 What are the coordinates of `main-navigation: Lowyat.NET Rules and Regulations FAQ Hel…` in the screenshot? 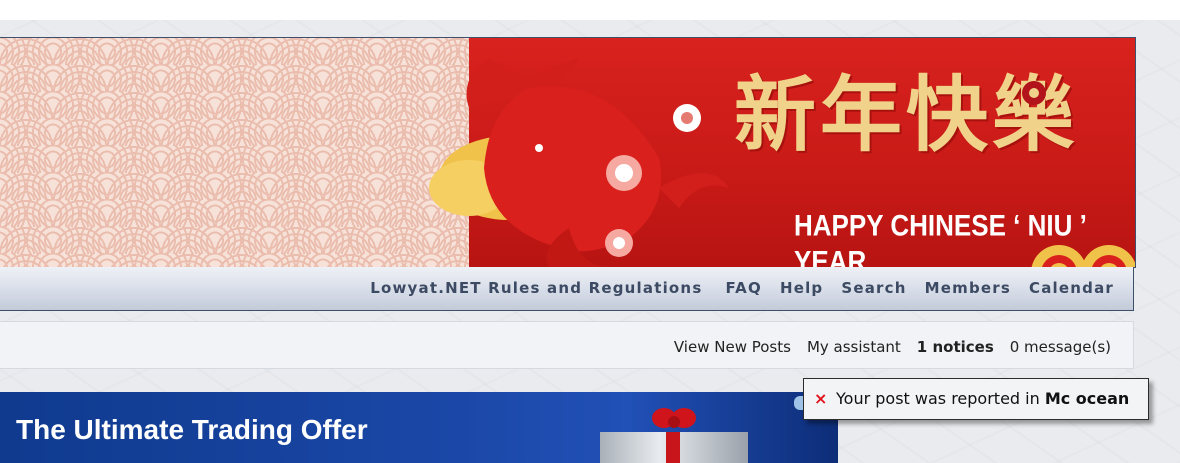 It's located at (567, 289).